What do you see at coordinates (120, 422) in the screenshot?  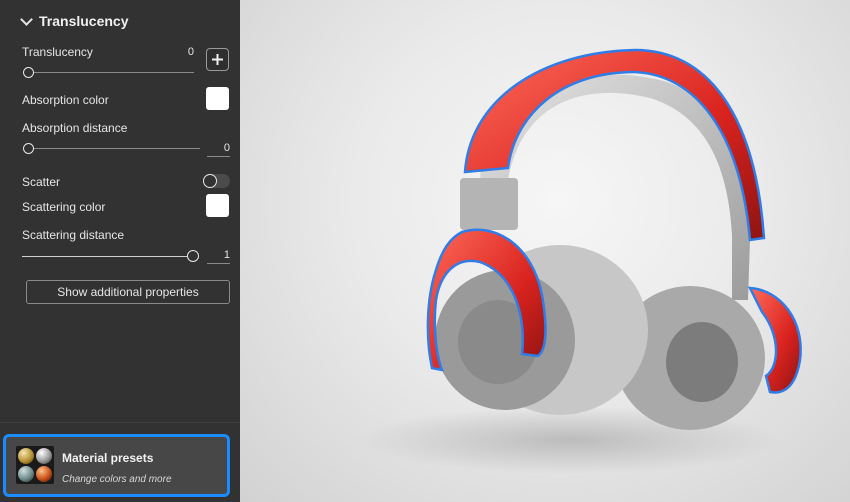 I see `panel-divider` at bounding box center [120, 422].